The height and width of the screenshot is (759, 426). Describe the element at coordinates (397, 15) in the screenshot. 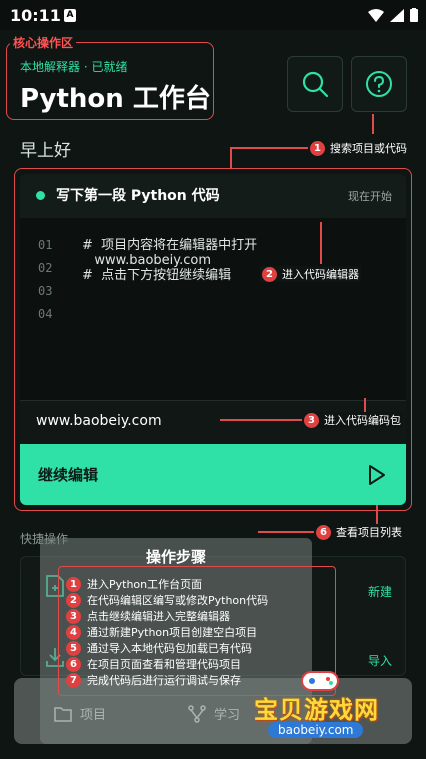

I see `signal-icon` at that location.